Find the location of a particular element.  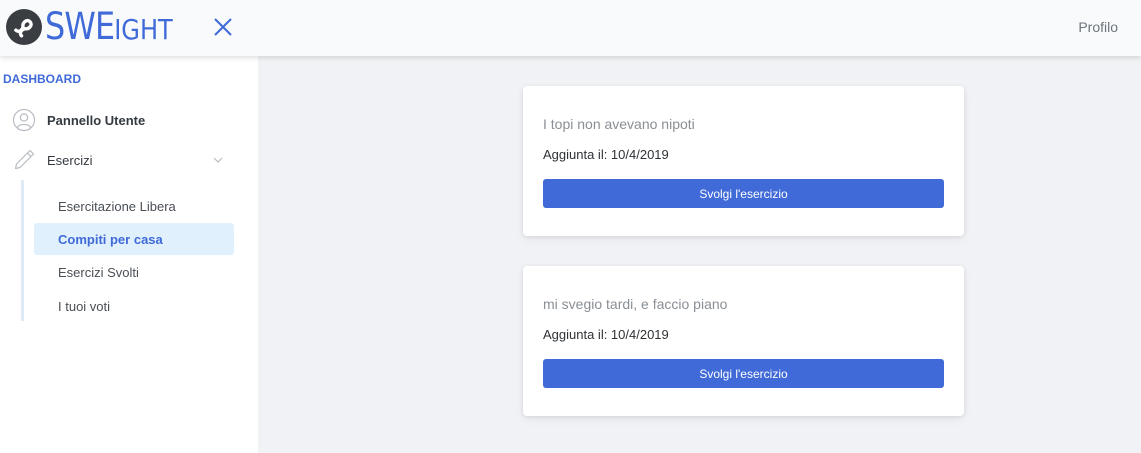

profile-link: Profilo is located at coordinates (1098, 27).